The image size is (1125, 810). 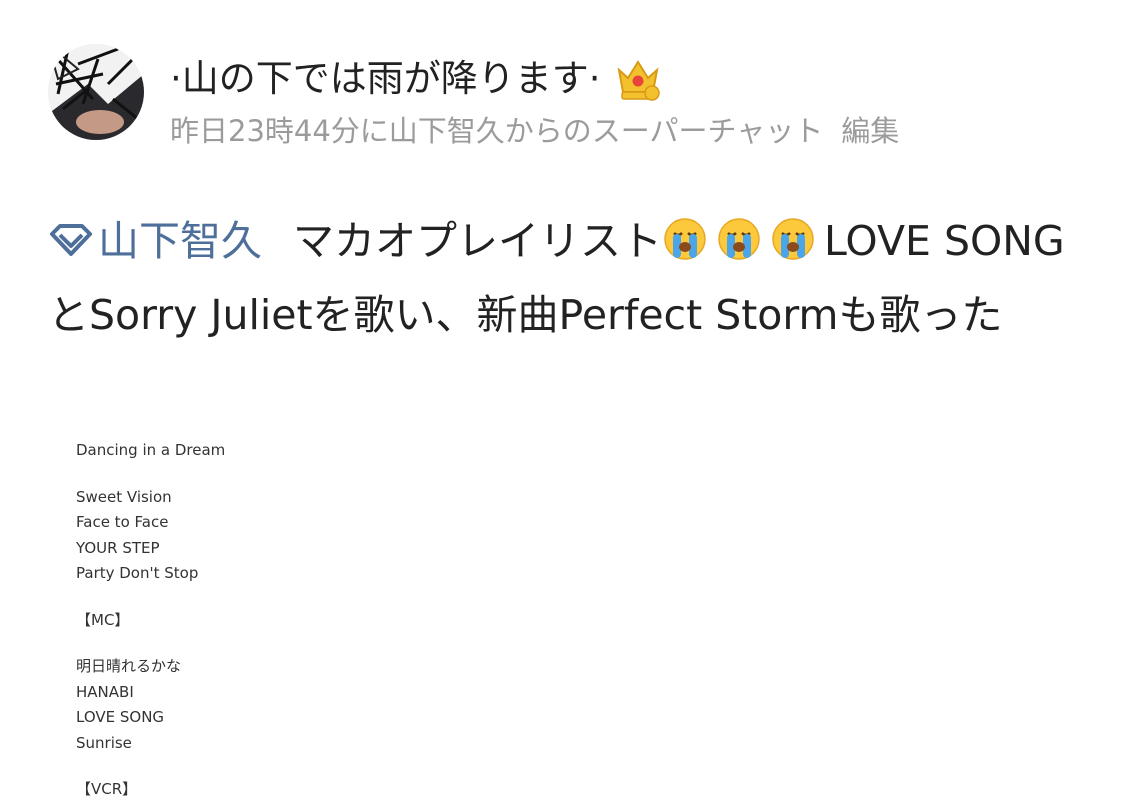 What do you see at coordinates (120, 717) in the screenshot?
I see `setlist-item: LOVE SONG` at bounding box center [120, 717].